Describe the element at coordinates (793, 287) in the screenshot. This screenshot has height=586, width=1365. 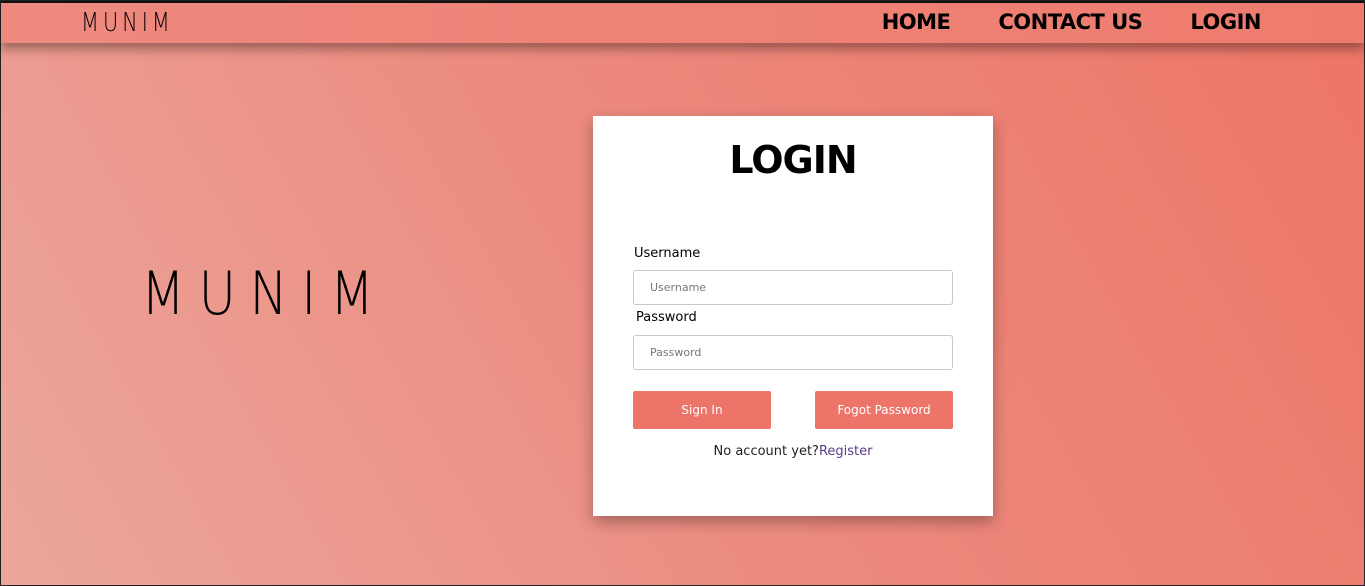
I see `username-input` at that location.